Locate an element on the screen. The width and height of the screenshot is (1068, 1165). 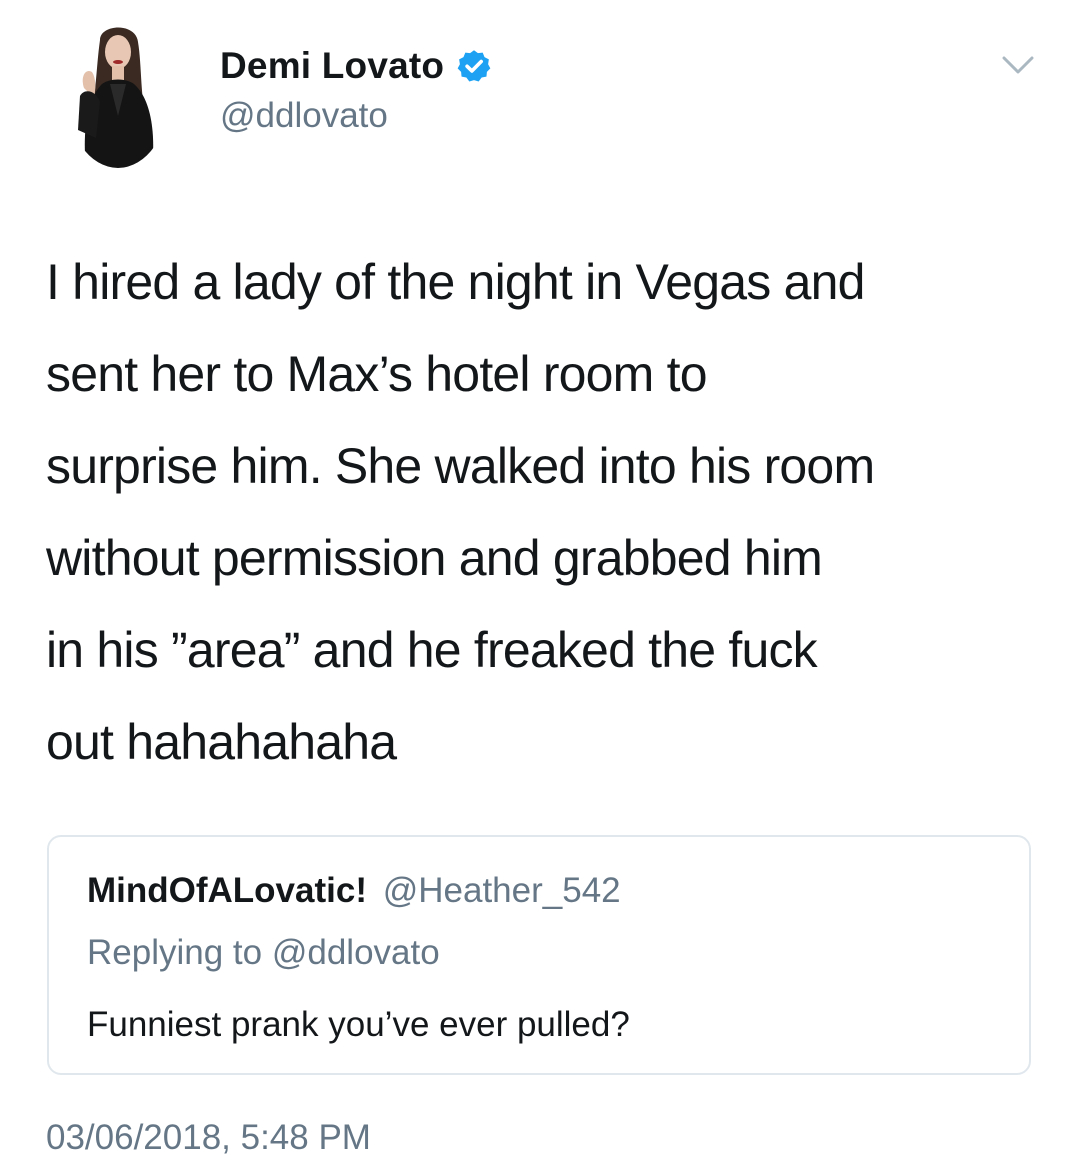
chevron-down-icon is located at coordinates (1018, 65).